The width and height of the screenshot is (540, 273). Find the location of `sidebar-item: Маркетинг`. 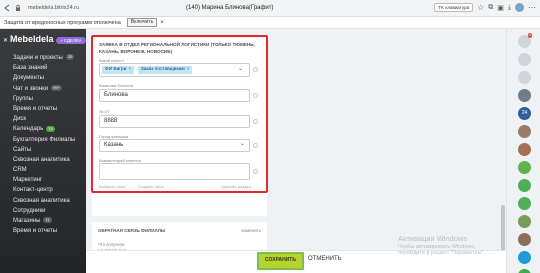

sidebar-item: Маркетинг is located at coordinates (43, 180).